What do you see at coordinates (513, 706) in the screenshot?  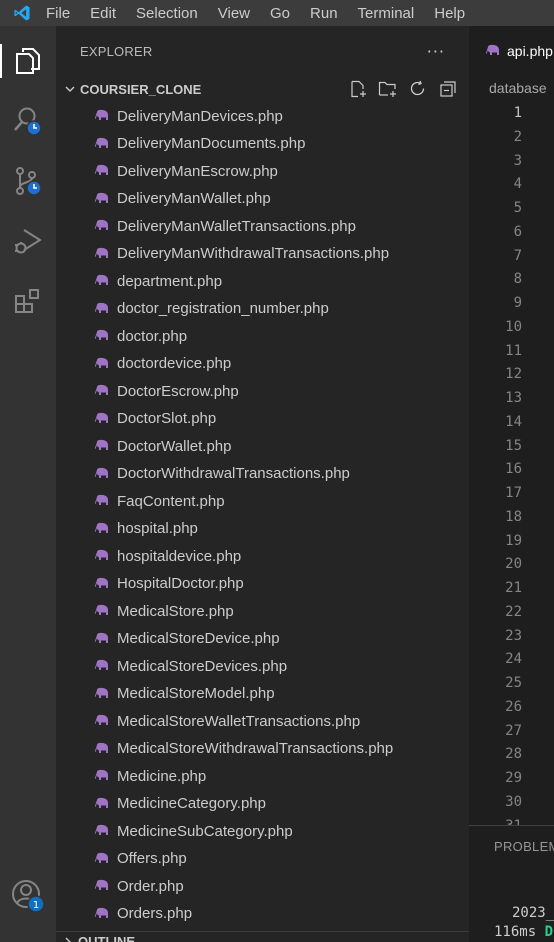 I see `line-number: 26` at bounding box center [513, 706].